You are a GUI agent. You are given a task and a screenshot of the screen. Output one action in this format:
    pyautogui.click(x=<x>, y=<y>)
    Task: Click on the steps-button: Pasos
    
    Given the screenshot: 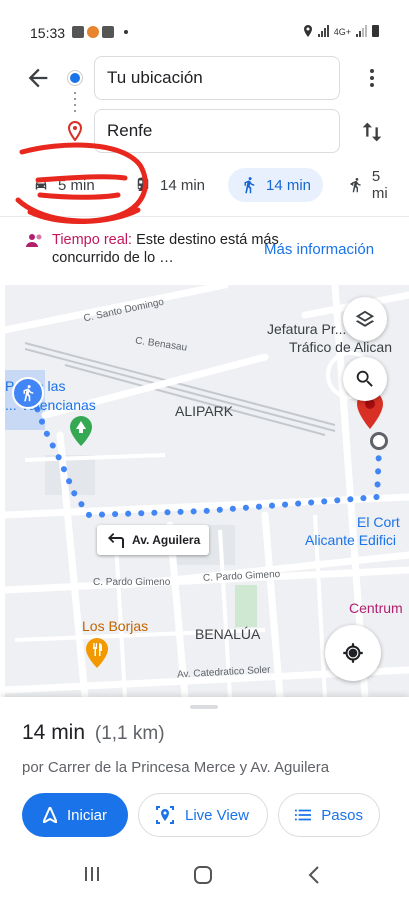 What is the action you would take?
    pyautogui.click(x=329, y=815)
    